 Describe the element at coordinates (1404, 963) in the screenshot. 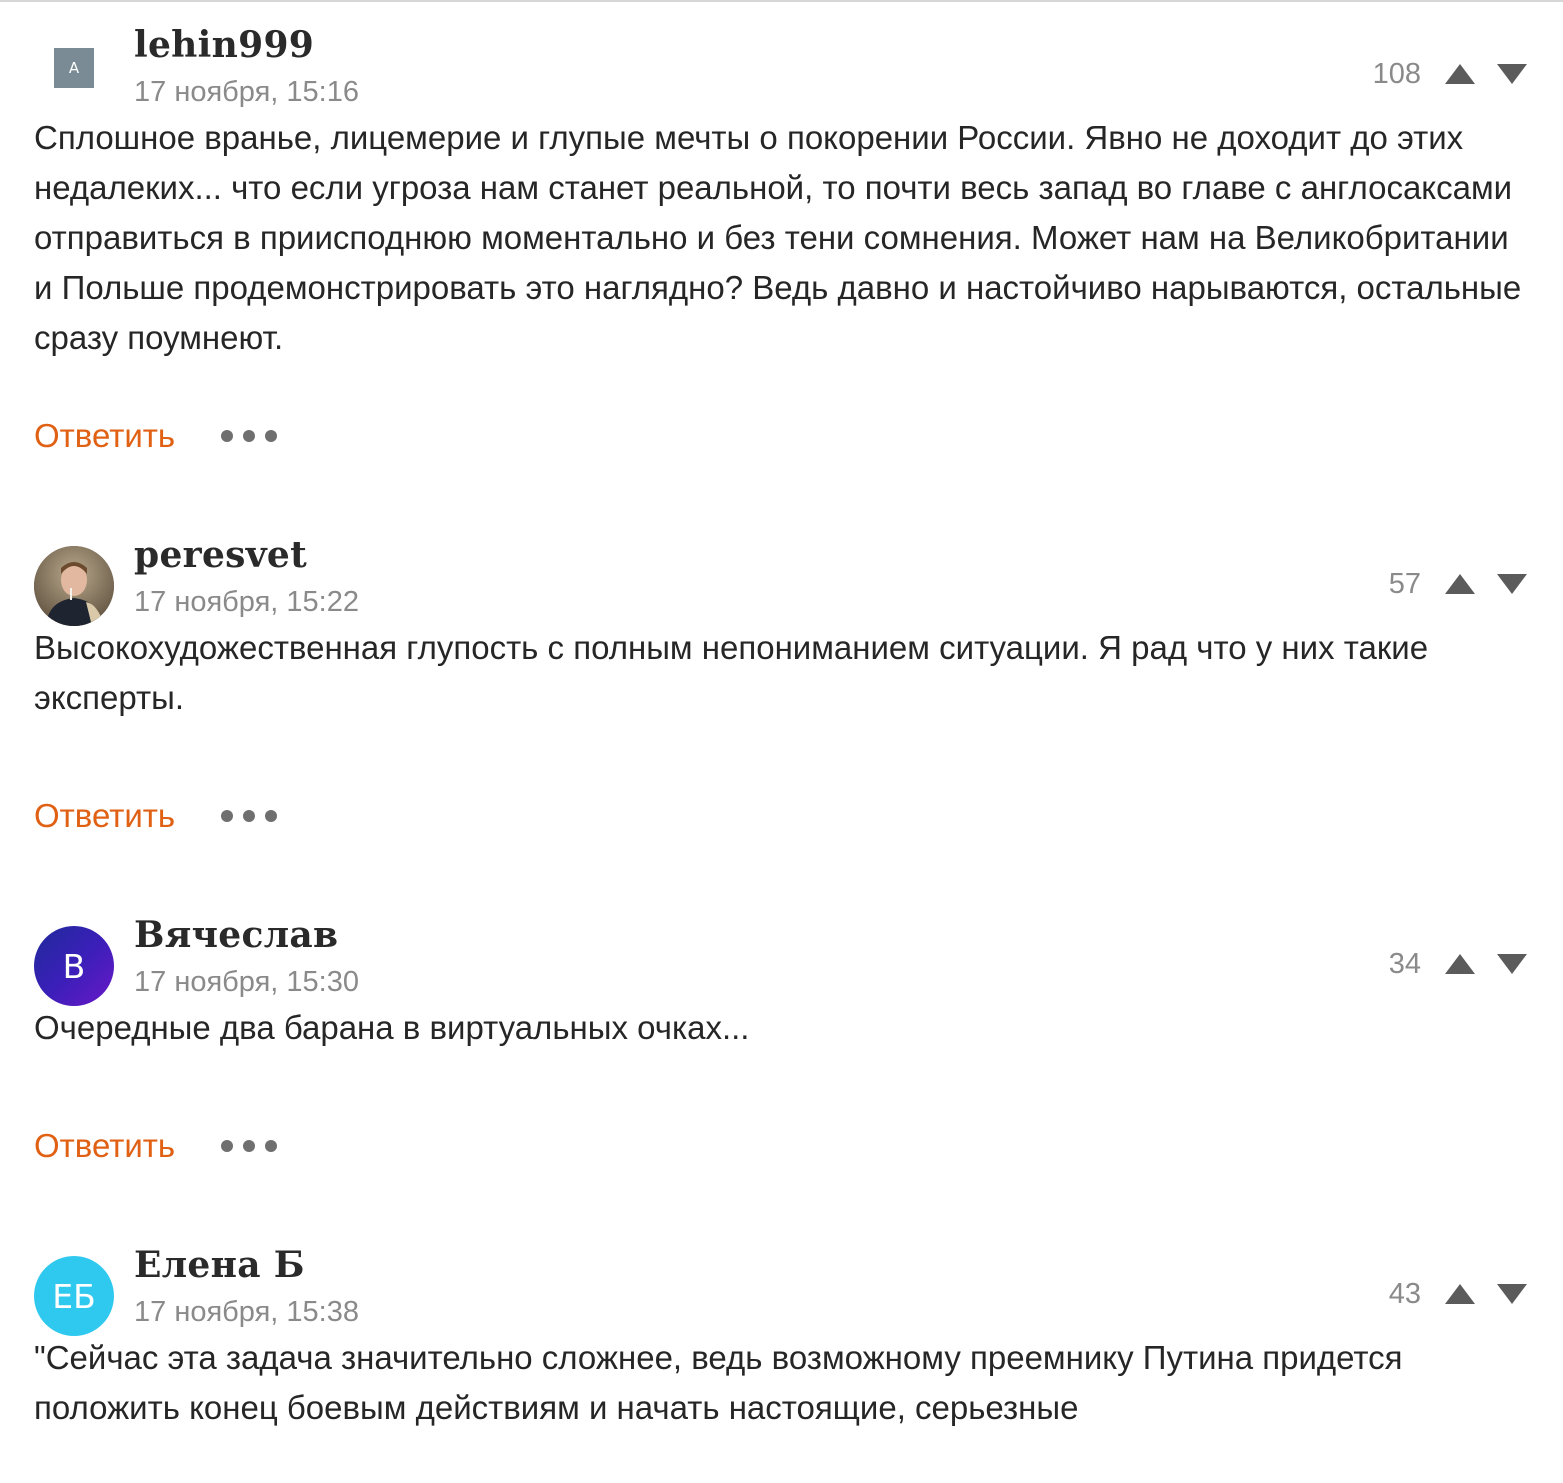

I see `vote-score: 34` at that location.